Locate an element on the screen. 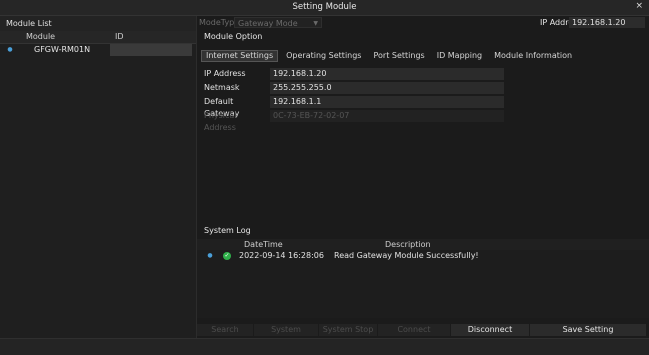 This screenshot has width=649, height=355. ip-address-row: IP Address 192.168.1.20 is located at coordinates (425, 74).